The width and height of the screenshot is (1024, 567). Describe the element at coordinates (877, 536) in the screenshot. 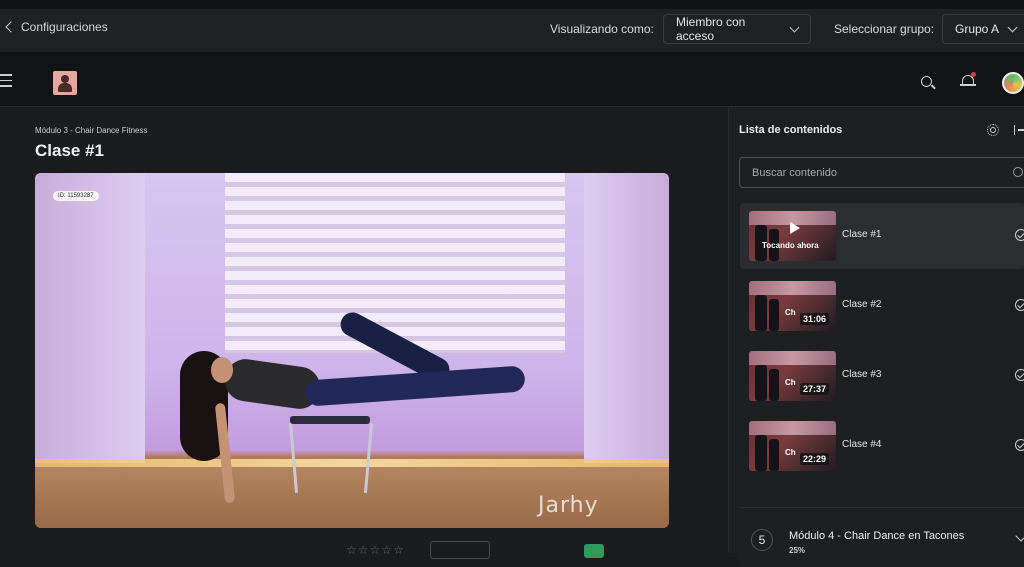

I see `module-title: Módulo 4 - Chair Dance en Tacones` at that location.